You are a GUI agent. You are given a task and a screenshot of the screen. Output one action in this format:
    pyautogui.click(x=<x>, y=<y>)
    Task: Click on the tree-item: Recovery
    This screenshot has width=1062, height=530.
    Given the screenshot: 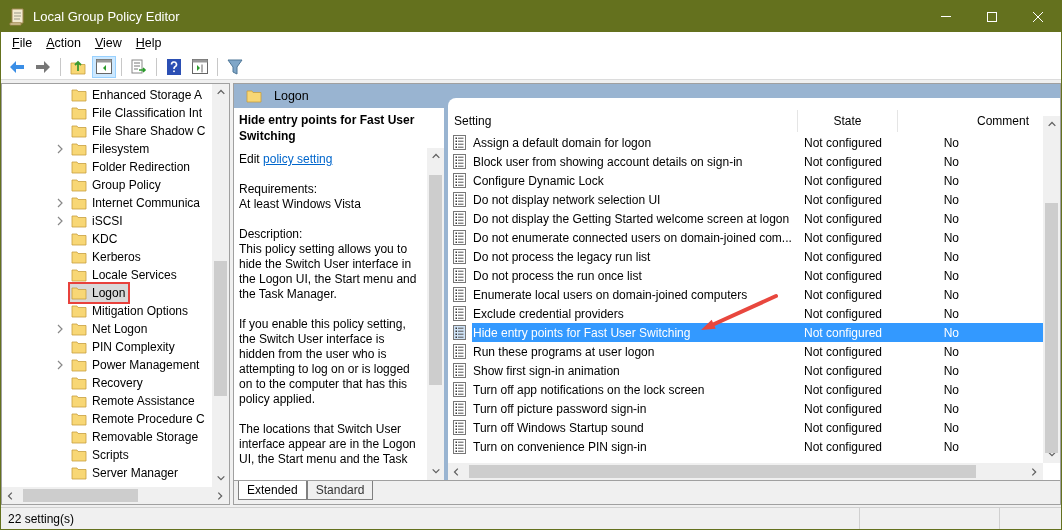 What is the action you would take?
    pyautogui.click(x=108, y=383)
    